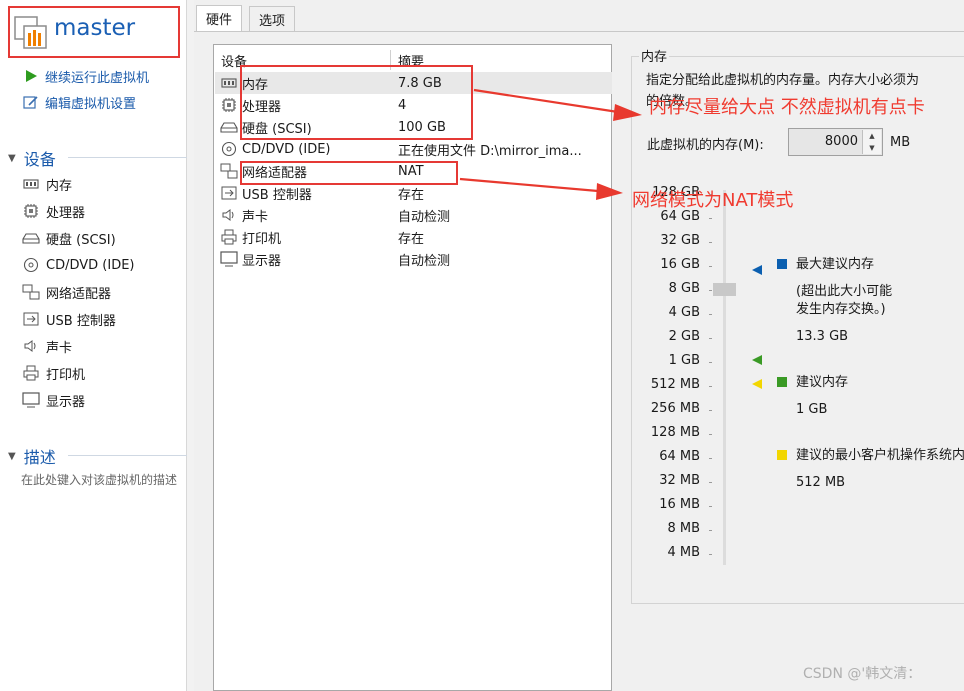  Describe the element at coordinates (557, 104) in the screenshot. I see `annotation-arrow-memory` at that location.